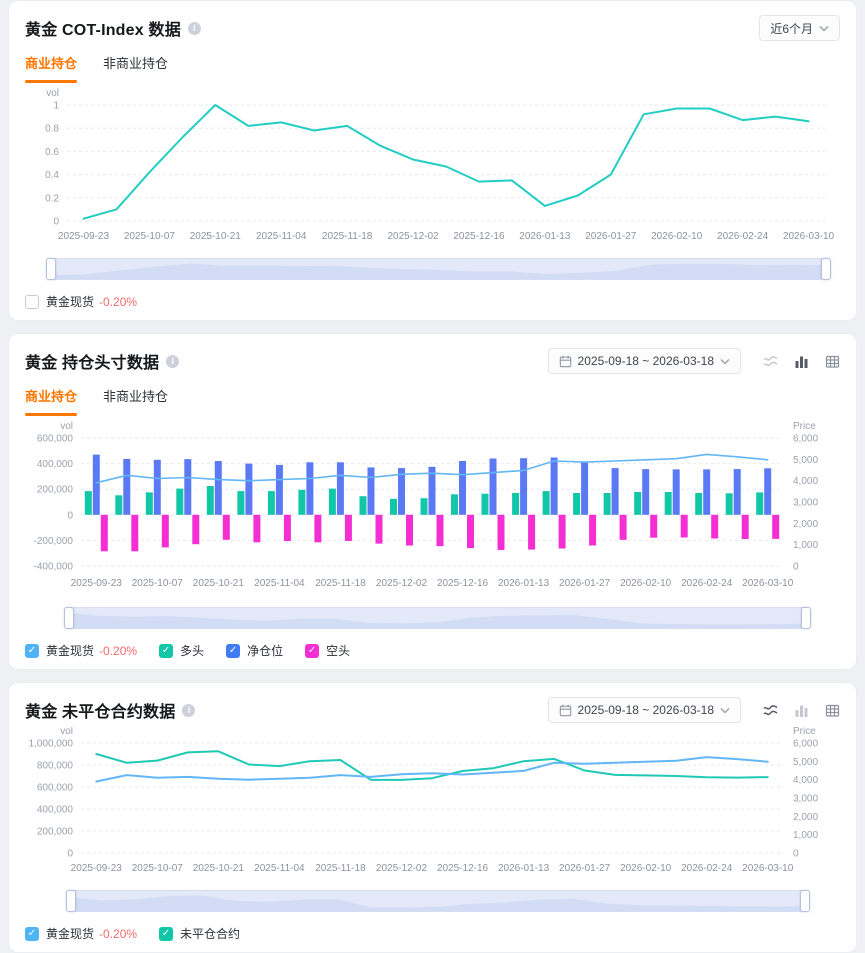 The image size is (865, 953). I want to click on date-range-value: 2025-09-18 ~ 2026-03-18, so click(645, 710).